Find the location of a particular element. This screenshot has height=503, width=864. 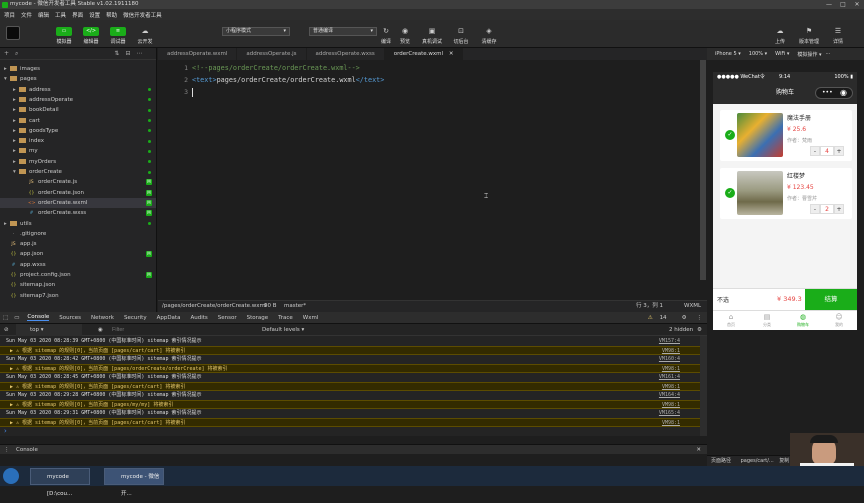

tab-addressoperate-wxss: addressOperate.wxss is located at coordinates (346, 54).